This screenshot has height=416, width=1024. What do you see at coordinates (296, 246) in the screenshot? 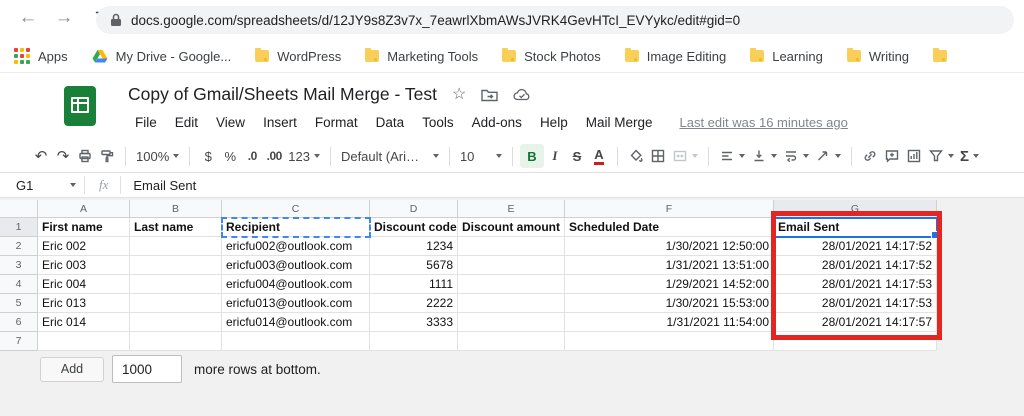
I see `cell-c2: ericfu002@outlook.com` at bounding box center [296, 246].